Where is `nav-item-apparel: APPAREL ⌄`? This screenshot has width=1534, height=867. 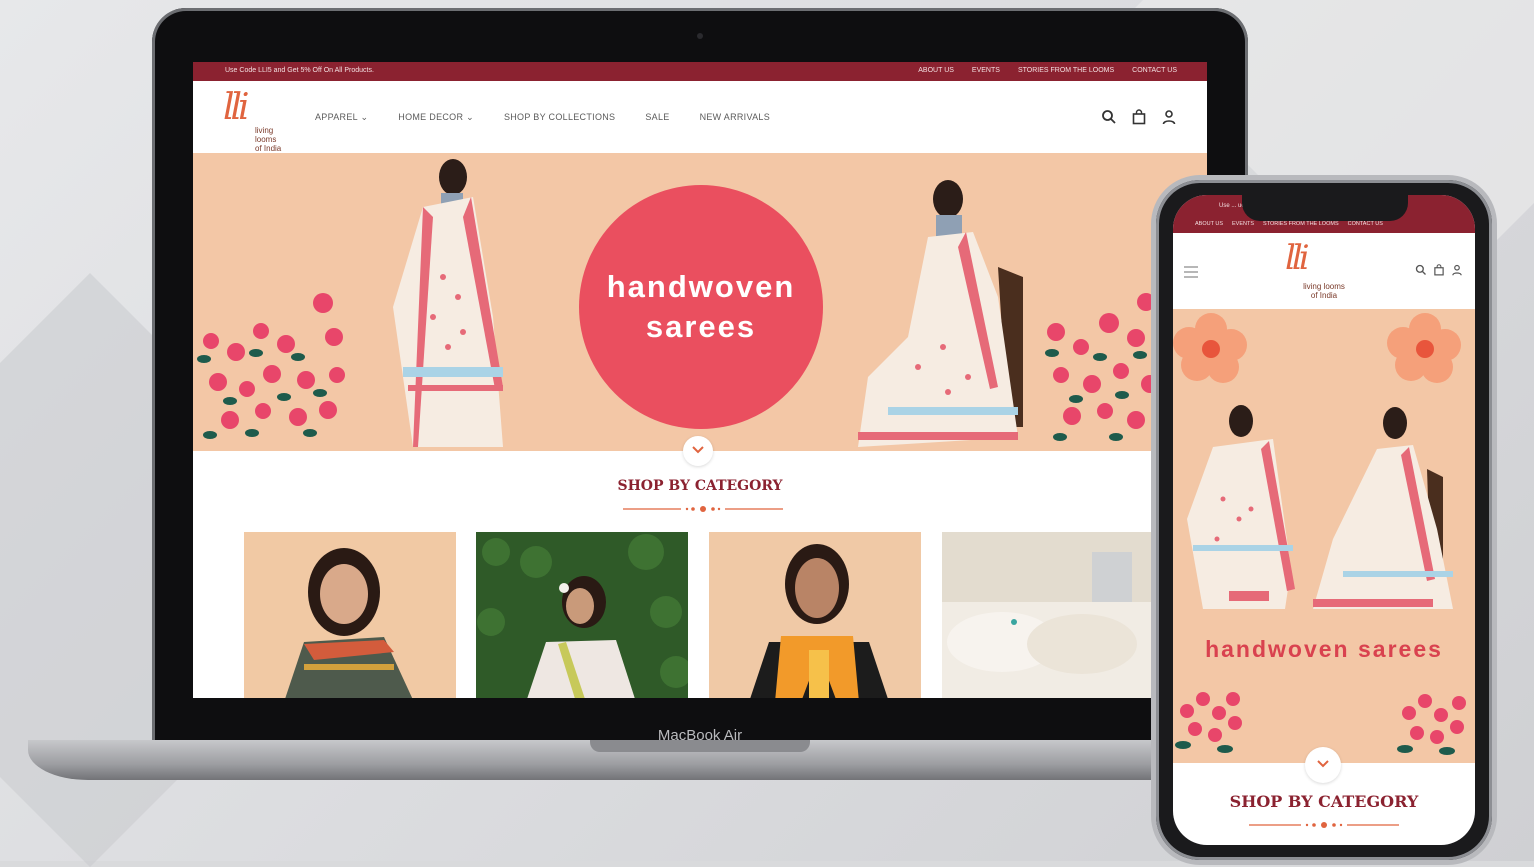
nav-item-apparel: APPAREL ⌄ is located at coordinates (341, 117).